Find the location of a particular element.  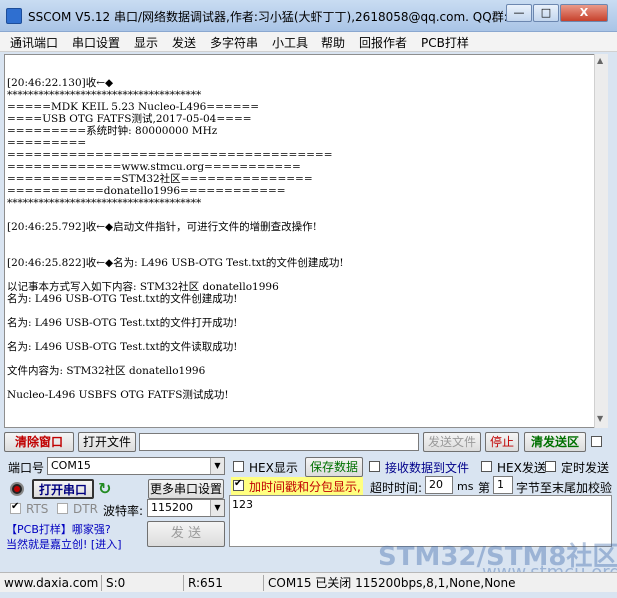

receive-scrollbar: ▲ ▼ is located at coordinates (601, 241).